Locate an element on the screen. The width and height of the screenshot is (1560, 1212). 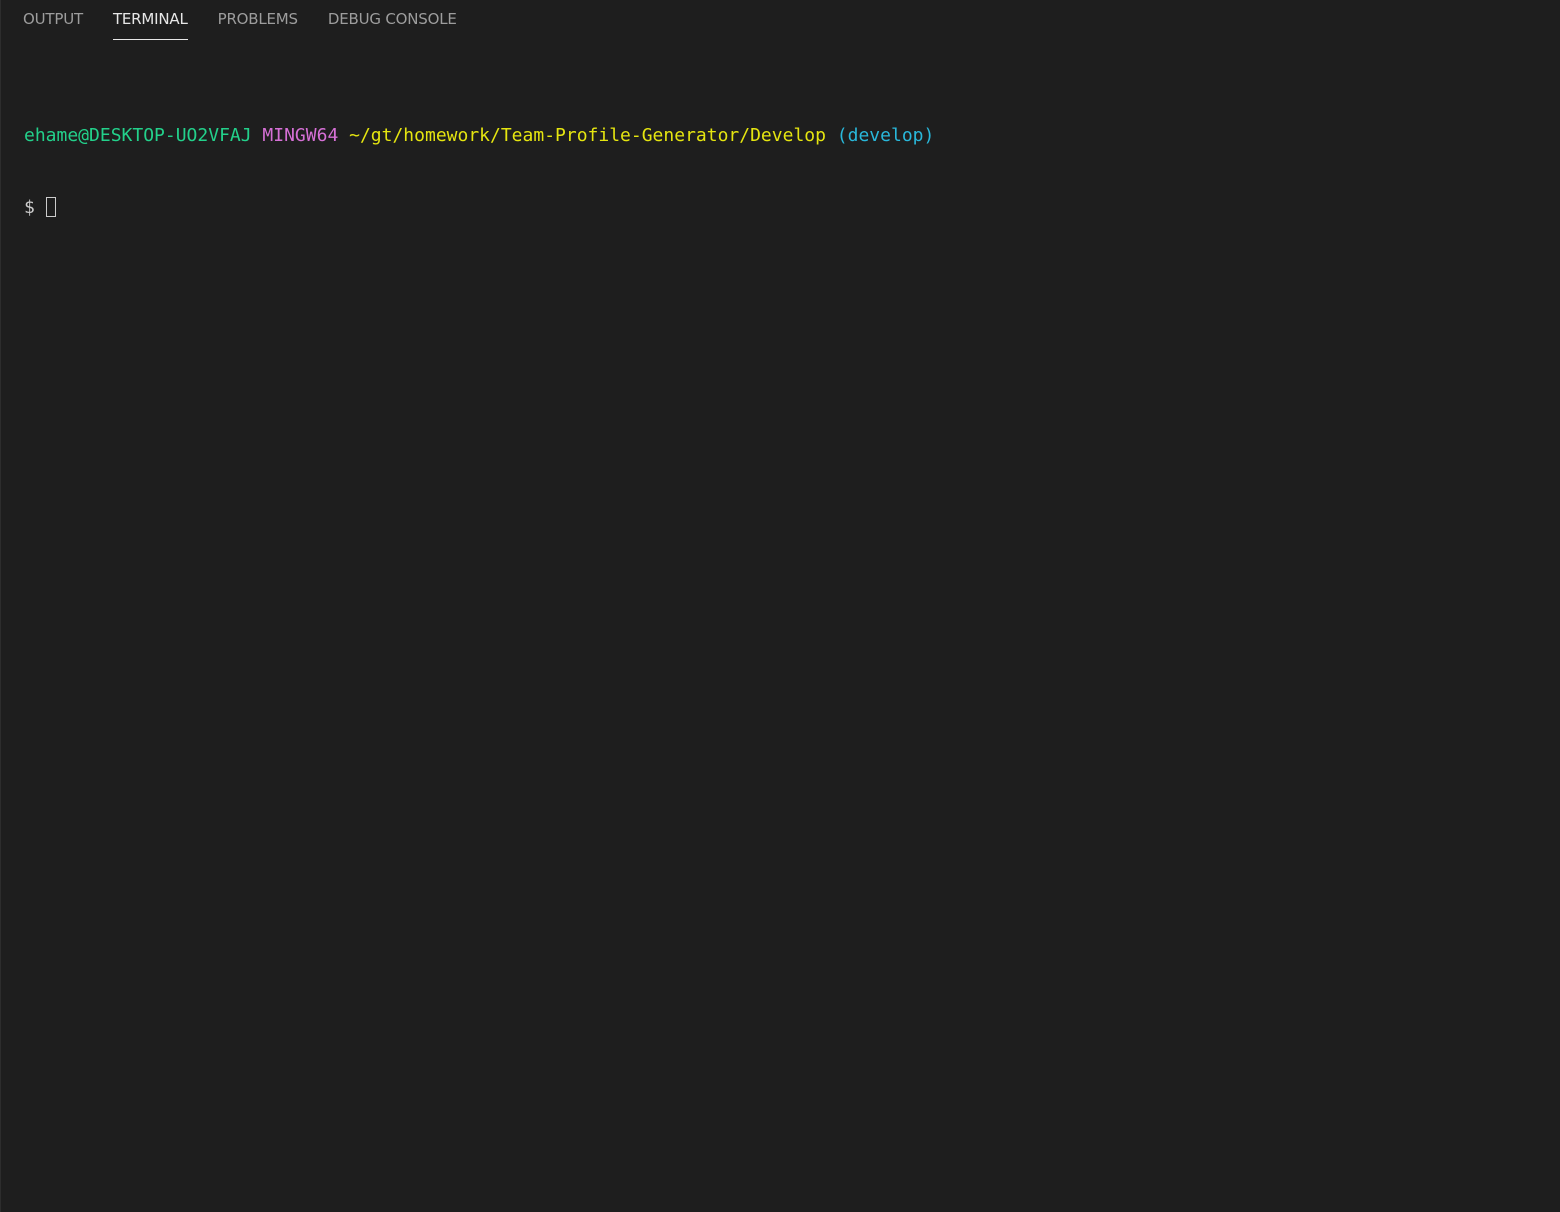
git-branch: (develop) is located at coordinates (885, 135).